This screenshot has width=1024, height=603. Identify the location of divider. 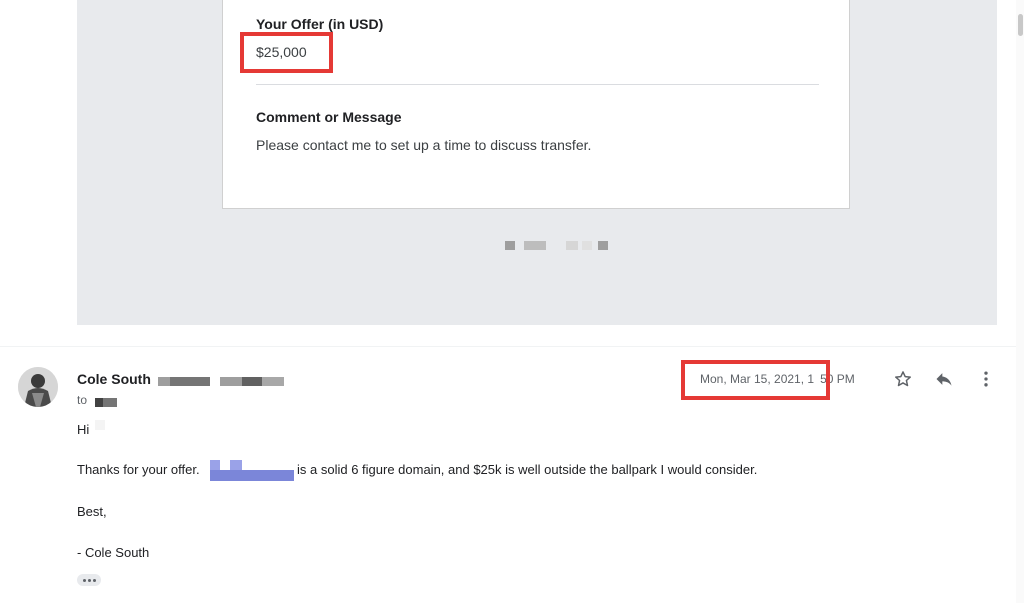
(537, 84).